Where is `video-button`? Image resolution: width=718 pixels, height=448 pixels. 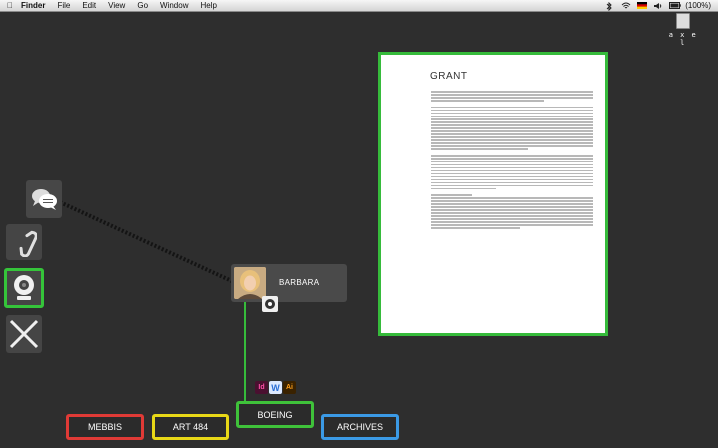
video-button is located at coordinates (24, 288).